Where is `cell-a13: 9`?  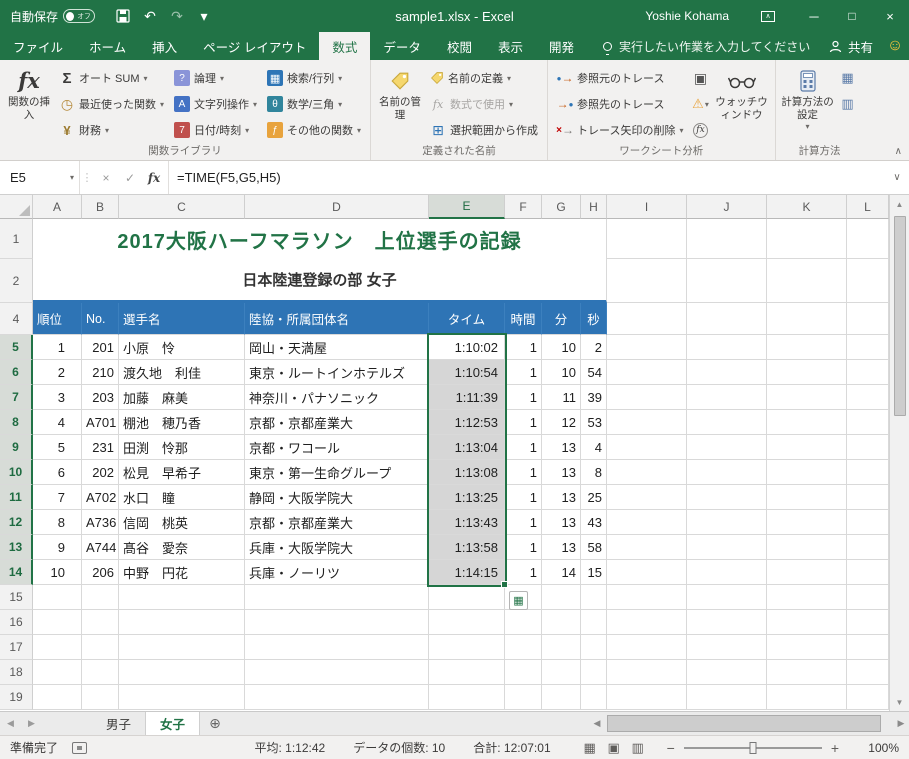
cell-a13: 9 is located at coordinates (57, 547).